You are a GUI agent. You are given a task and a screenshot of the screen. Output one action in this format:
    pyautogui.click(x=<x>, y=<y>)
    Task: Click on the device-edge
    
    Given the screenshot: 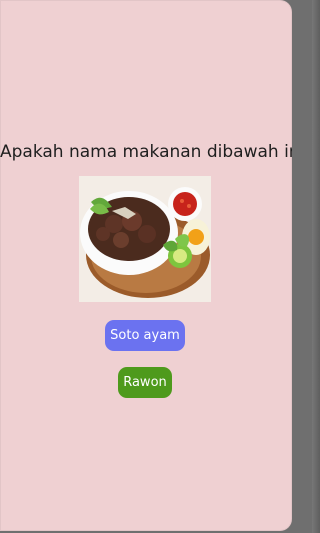 What is the action you would take?
    pyautogui.click(x=316, y=266)
    